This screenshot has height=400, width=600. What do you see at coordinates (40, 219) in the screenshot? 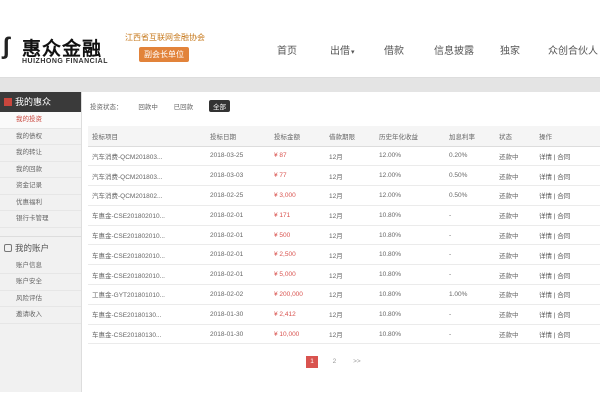
I see `sidebar-item-bank-cards: 银行卡管理` at bounding box center [40, 219].